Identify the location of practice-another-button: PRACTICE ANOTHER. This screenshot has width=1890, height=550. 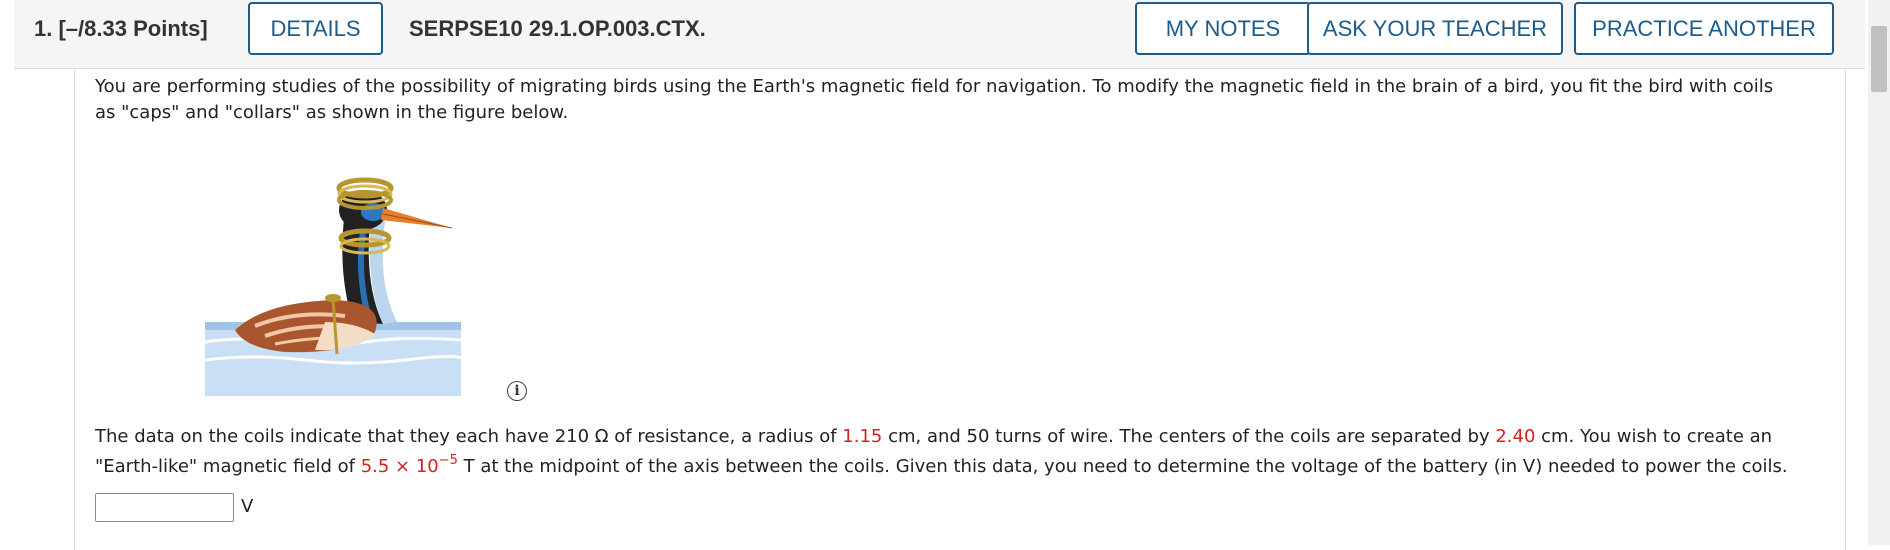
(1704, 28).